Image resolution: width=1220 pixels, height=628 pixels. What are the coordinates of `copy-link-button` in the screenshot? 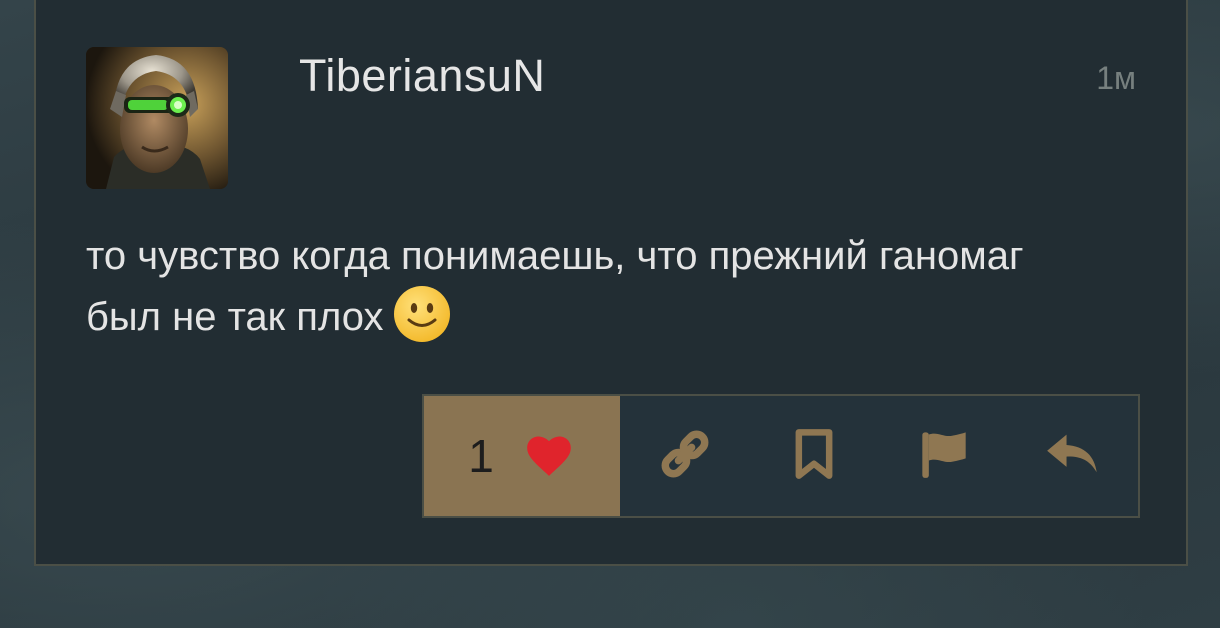 It's located at (685, 456).